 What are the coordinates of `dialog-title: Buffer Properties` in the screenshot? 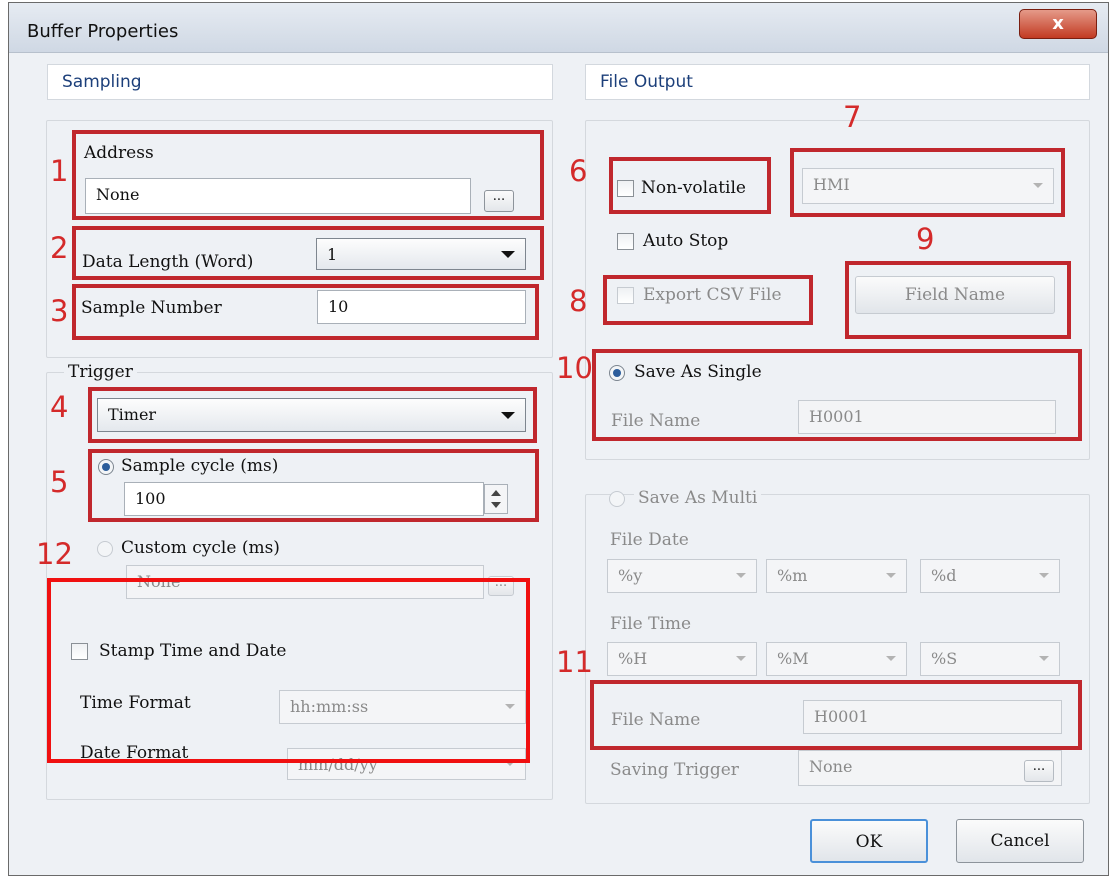 It's located at (103, 31).